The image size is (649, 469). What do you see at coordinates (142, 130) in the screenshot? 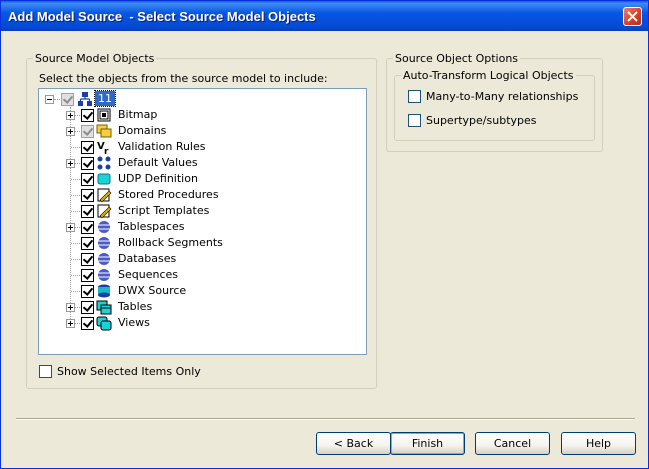
I see `tree-item-label: Domains` at bounding box center [142, 130].